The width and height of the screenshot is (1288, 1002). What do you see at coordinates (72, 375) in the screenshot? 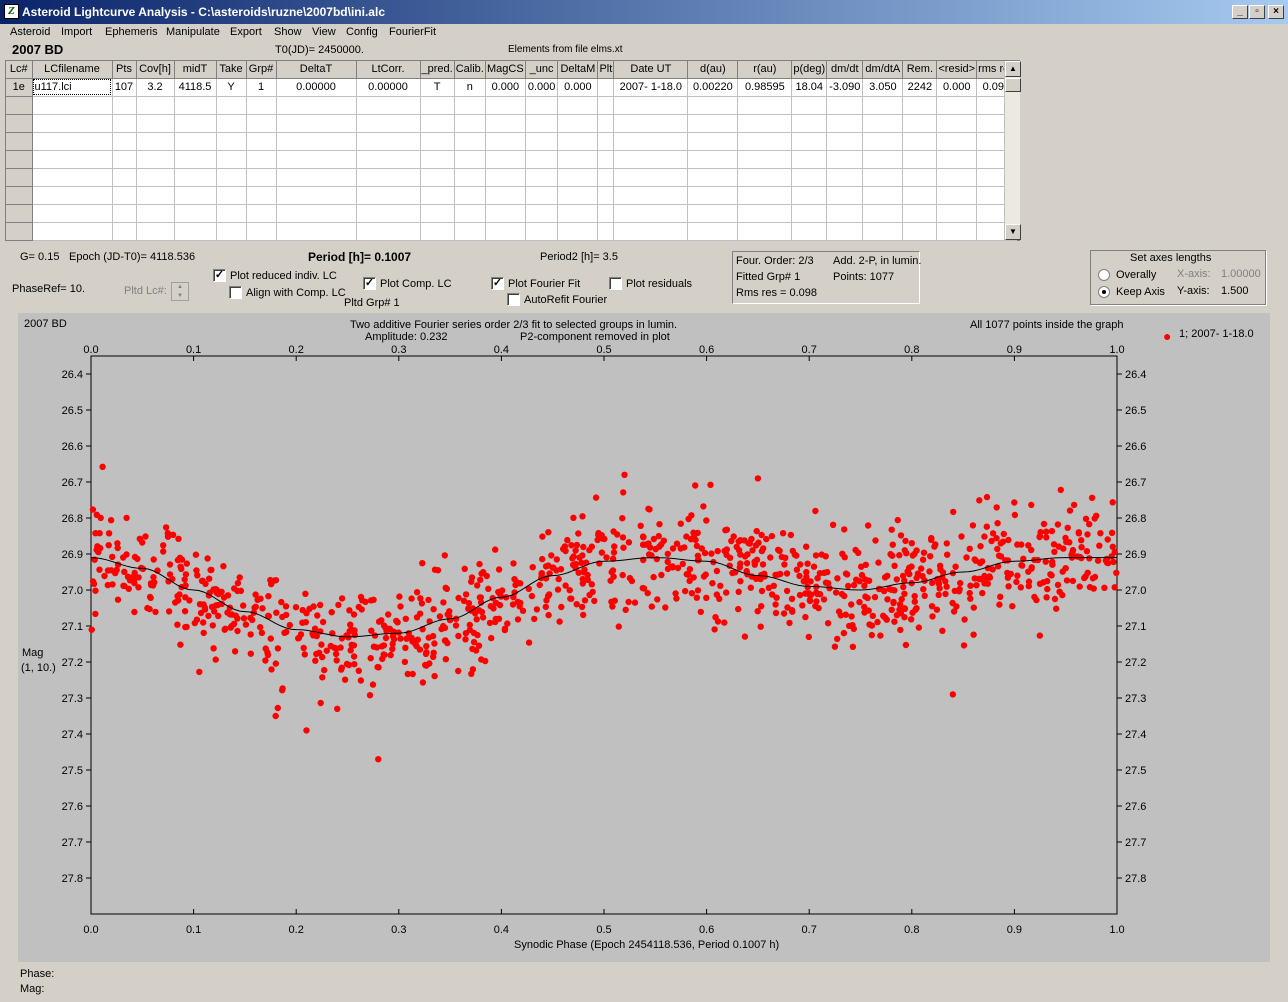
I see `y-tick-label: 26.4` at bounding box center [72, 375].